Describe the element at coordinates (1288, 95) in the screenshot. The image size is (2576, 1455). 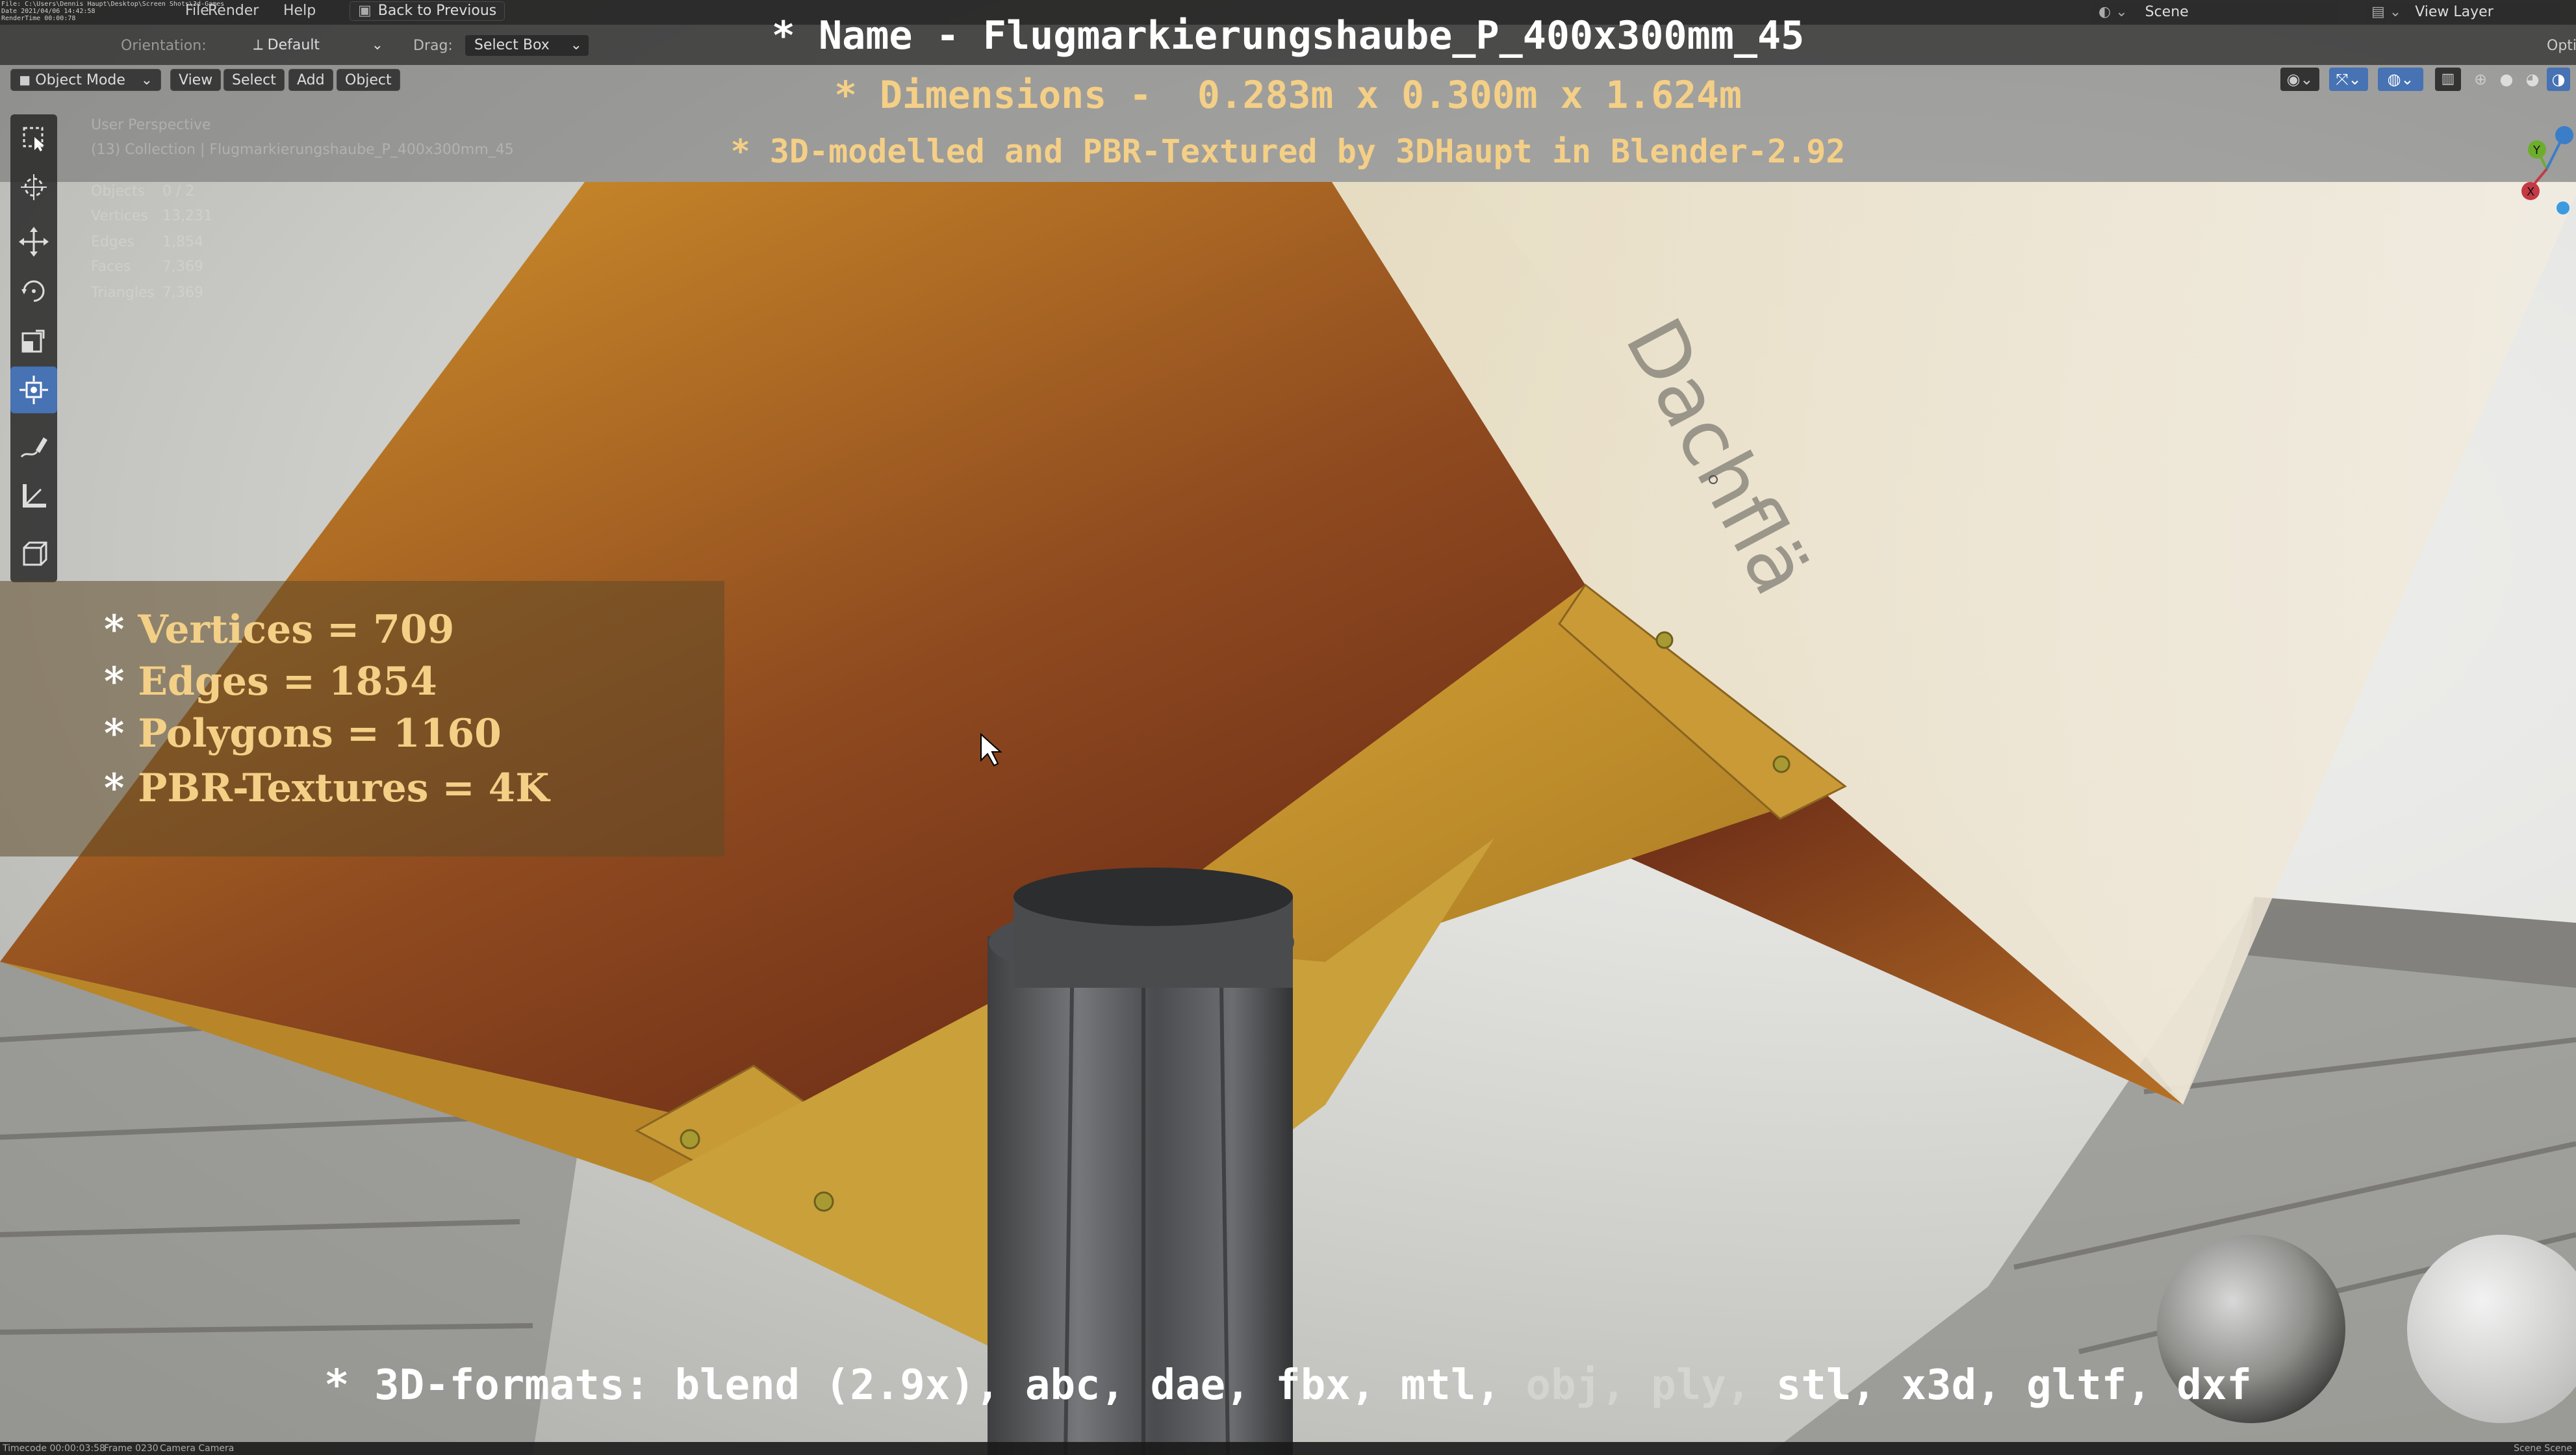
I see `dimensions-line: * Dimensions - 0.283m x 0.300m x 1.624m` at that location.